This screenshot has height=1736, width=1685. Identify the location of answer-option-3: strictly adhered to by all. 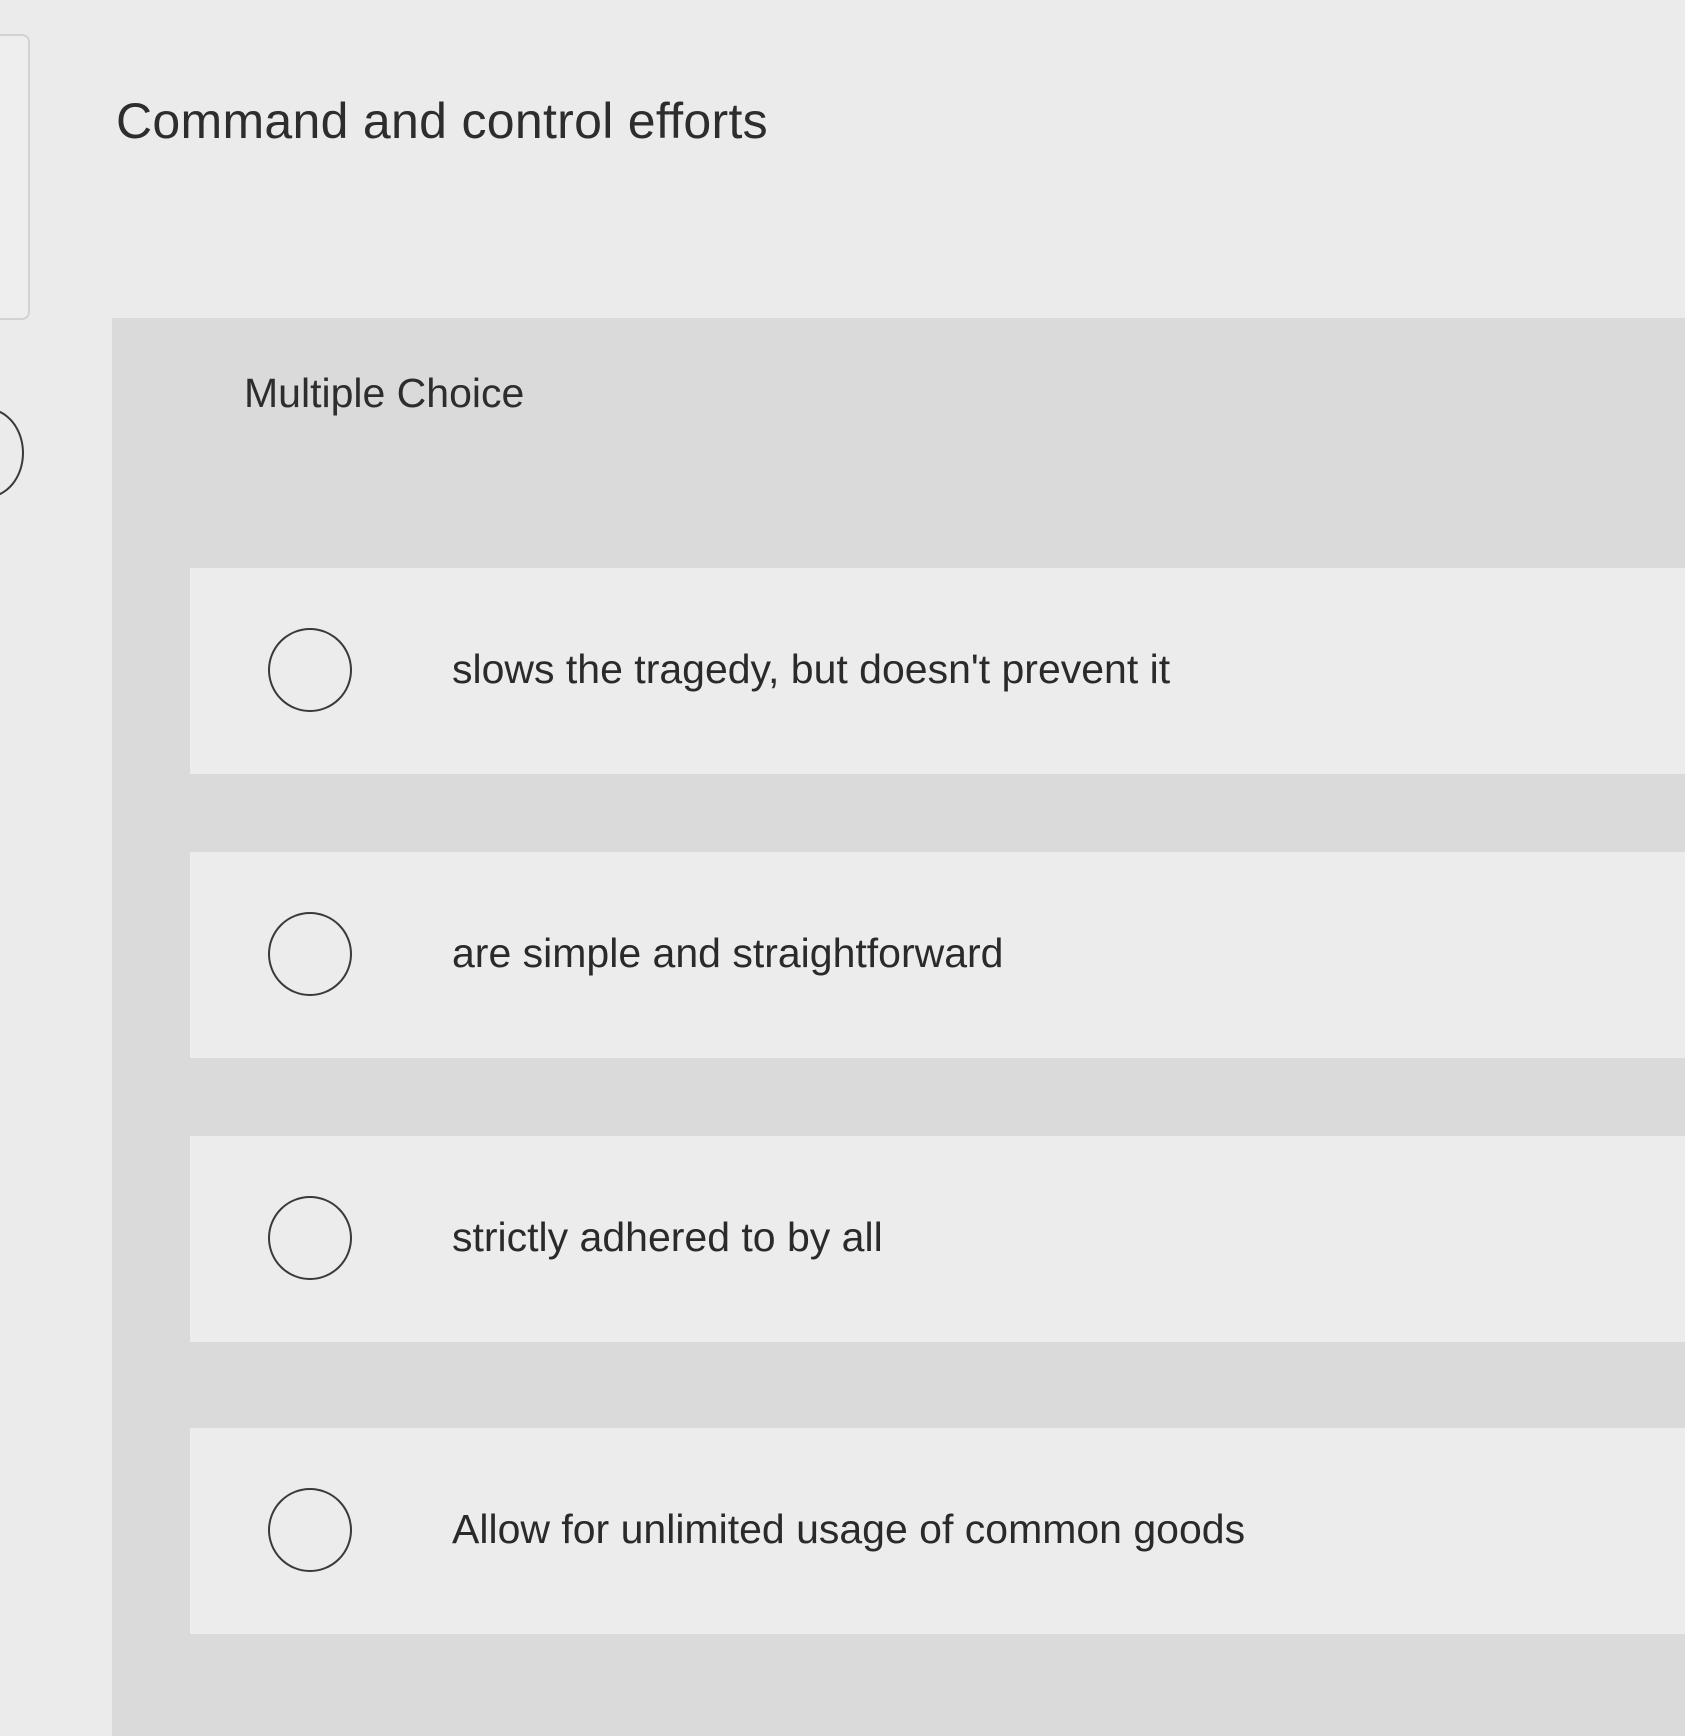
(937, 1239).